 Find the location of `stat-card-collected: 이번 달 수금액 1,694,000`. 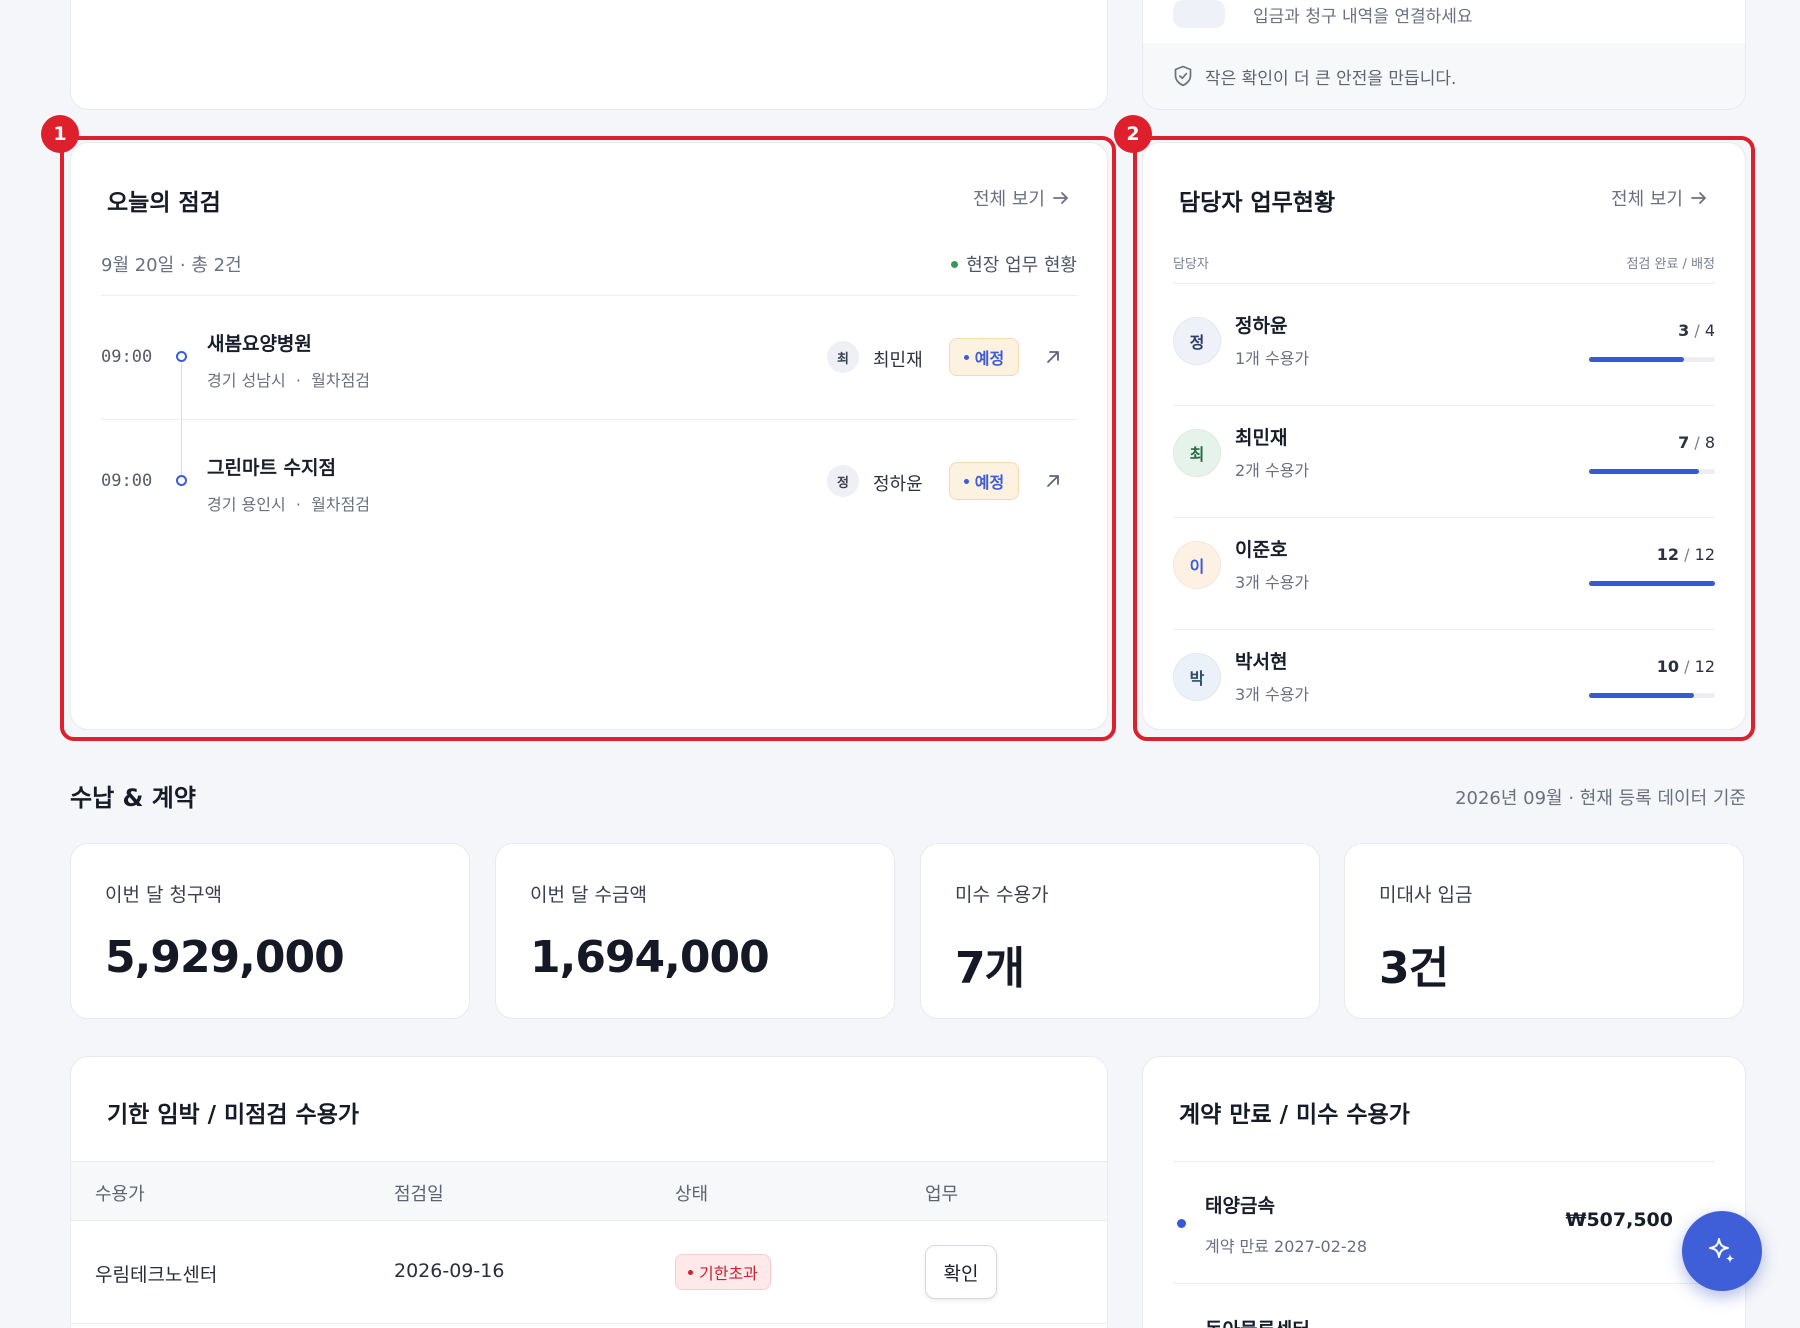

stat-card-collected: 이번 달 수금액 1,694,000 is located at coordinates (695, 931).